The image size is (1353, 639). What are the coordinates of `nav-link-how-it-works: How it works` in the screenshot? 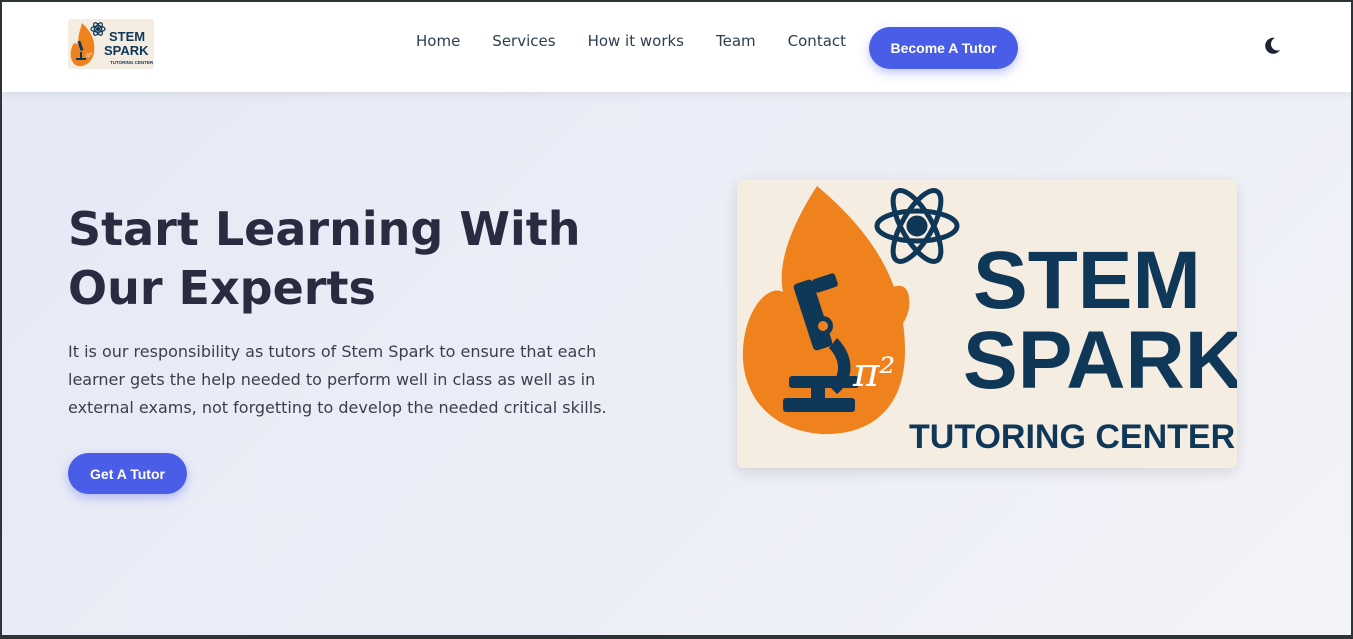 It's located at (636, 41).